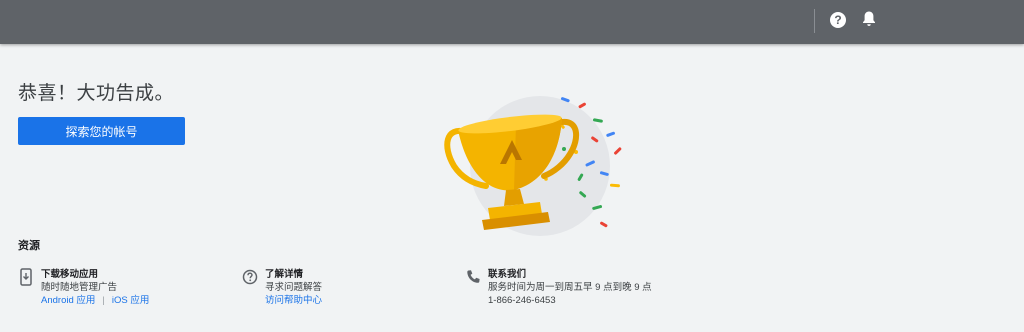 This screenshot has width=1024, height=332. Describe the element at coordinates (70, 274) in the screenshot. I see `resource-title: 下载移动应用` at that location.